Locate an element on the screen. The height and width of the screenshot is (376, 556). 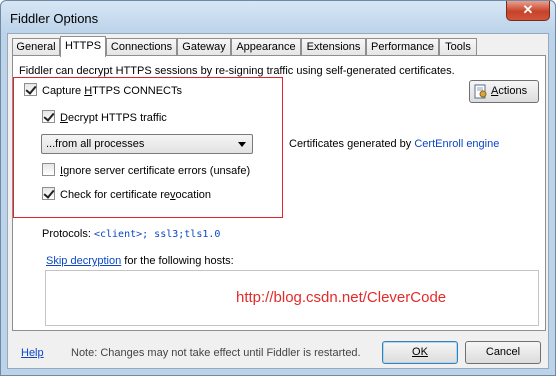
cancel-button: Cancel is located at coordinates (503, 352).